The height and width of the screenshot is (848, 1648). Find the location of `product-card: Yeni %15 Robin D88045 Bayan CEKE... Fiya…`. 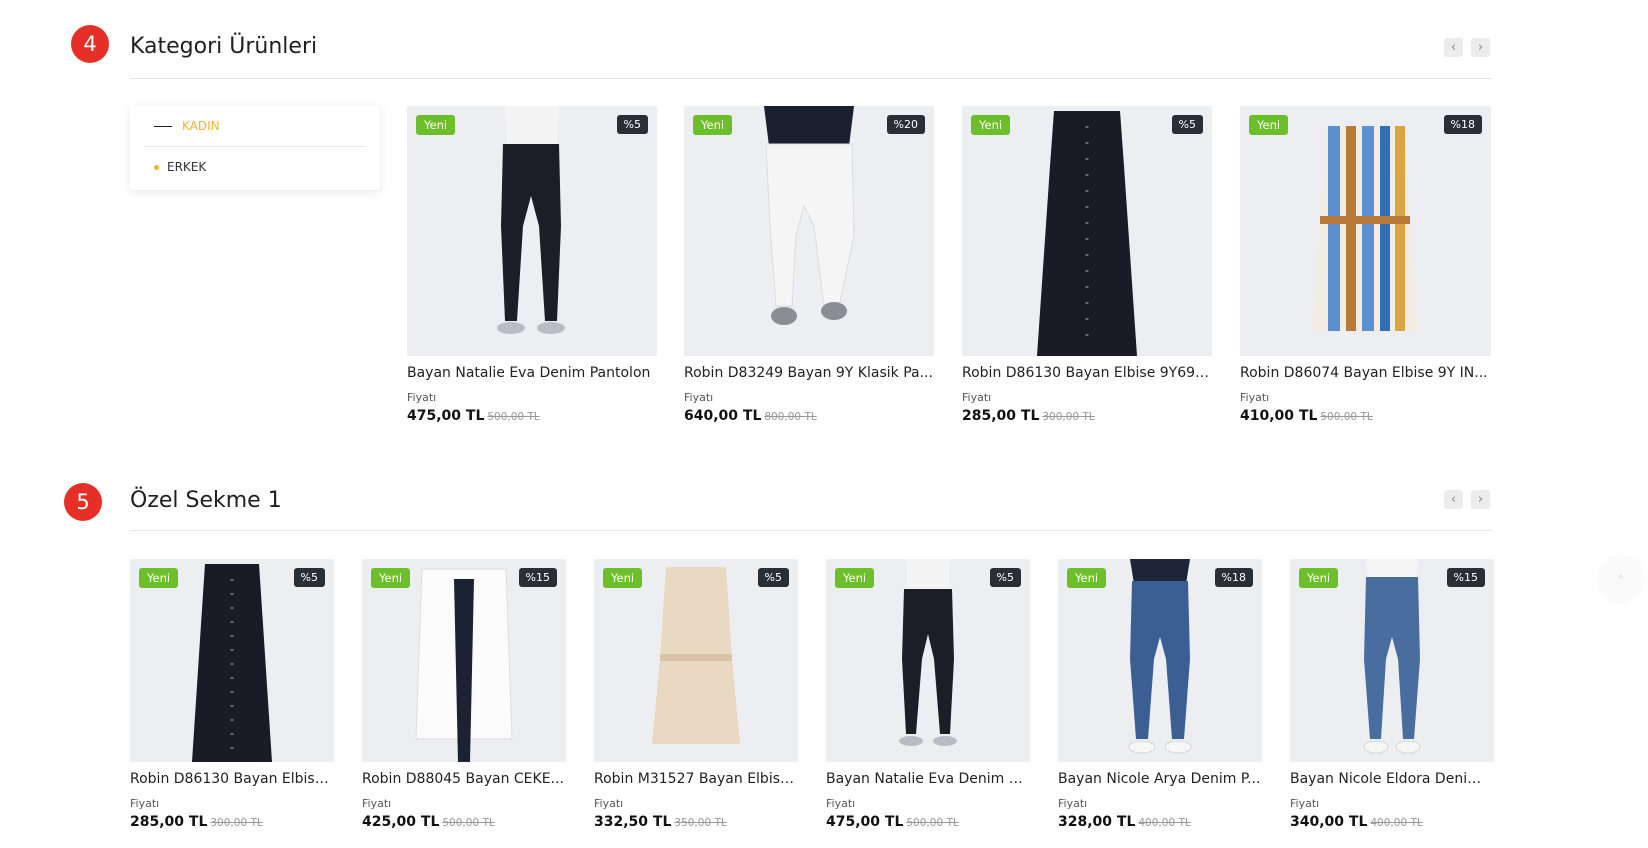

product-card: Yeni %15 Robin D88045 Bayan CEKE... Fiya… is located at coordinates (464, 695).